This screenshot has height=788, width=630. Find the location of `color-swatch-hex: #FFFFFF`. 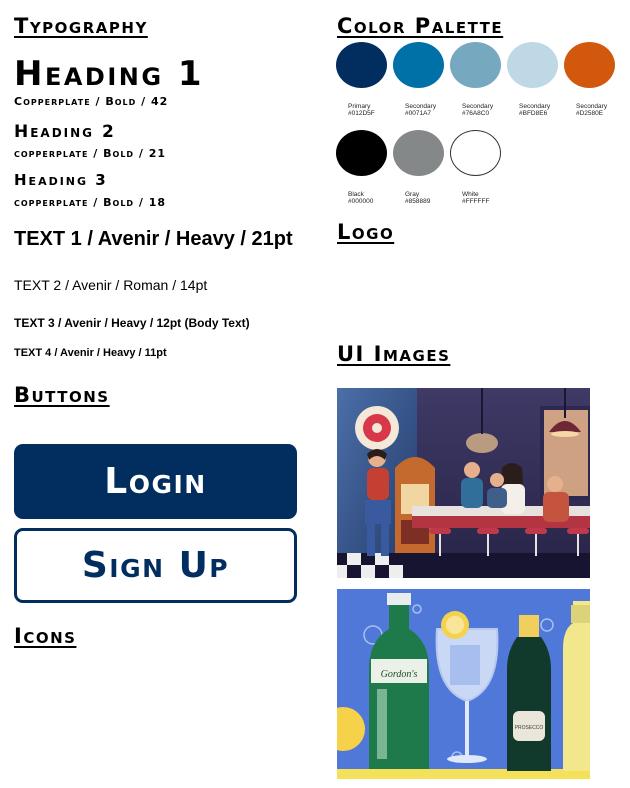

color-swatch-hex: #FFFFFF is located at coordinates (476, 201).